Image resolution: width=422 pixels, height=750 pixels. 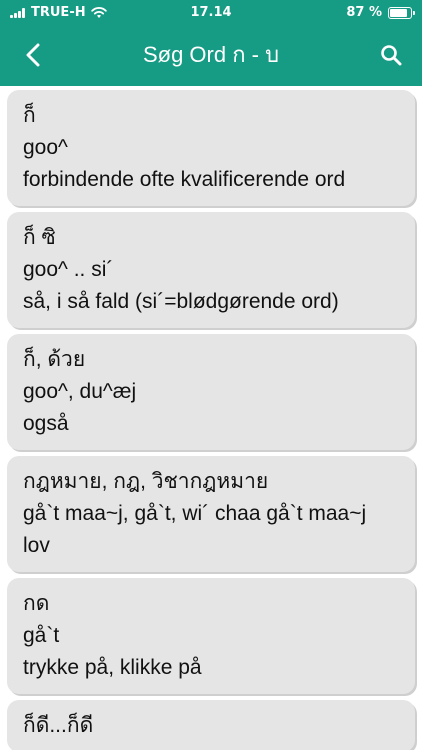 I want to click on romanization: goo^, du^æj, so click(x=80, y=391).